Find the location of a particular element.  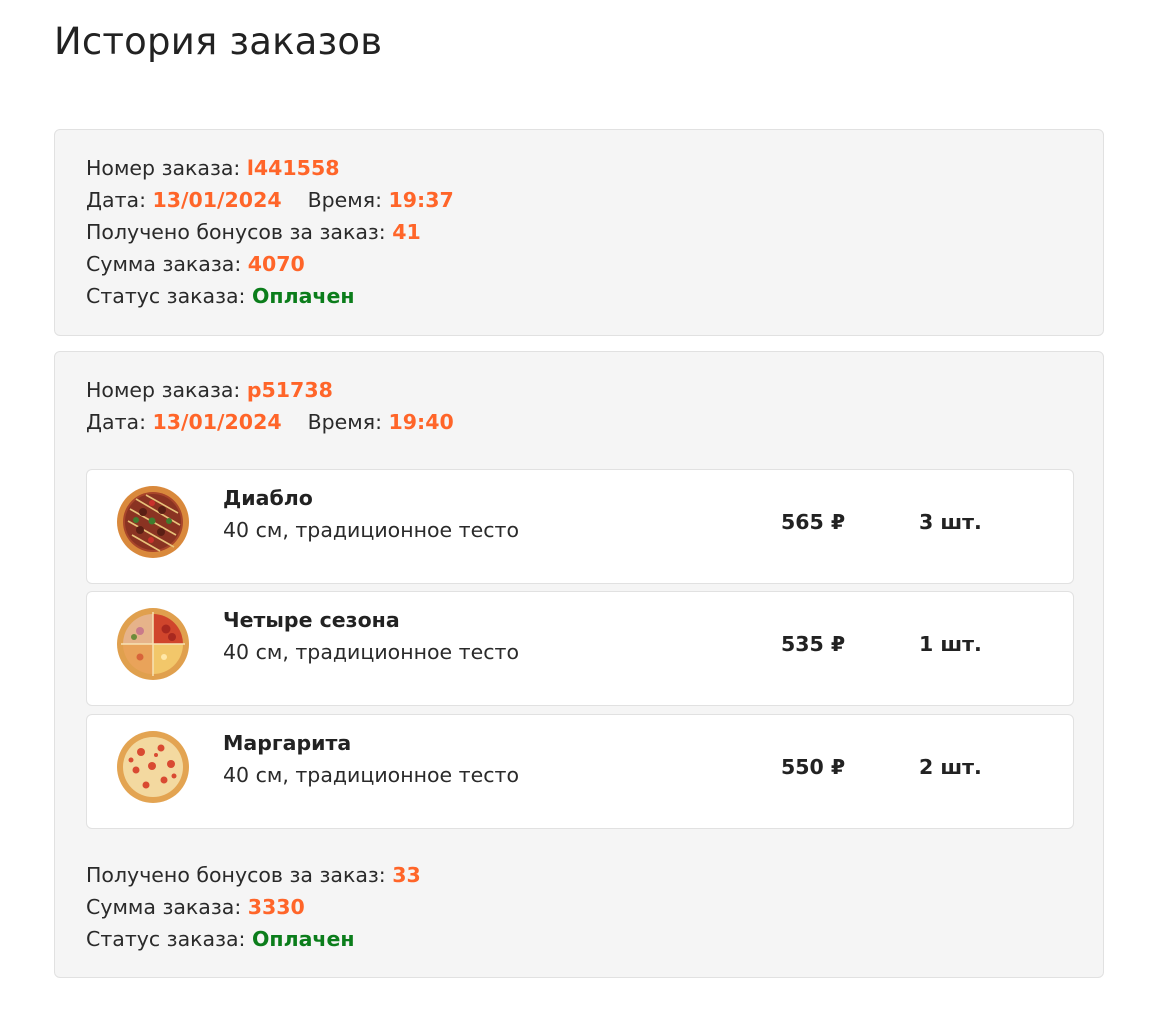

item-quantity: 2 шт. is located at coordinates (950, 767).